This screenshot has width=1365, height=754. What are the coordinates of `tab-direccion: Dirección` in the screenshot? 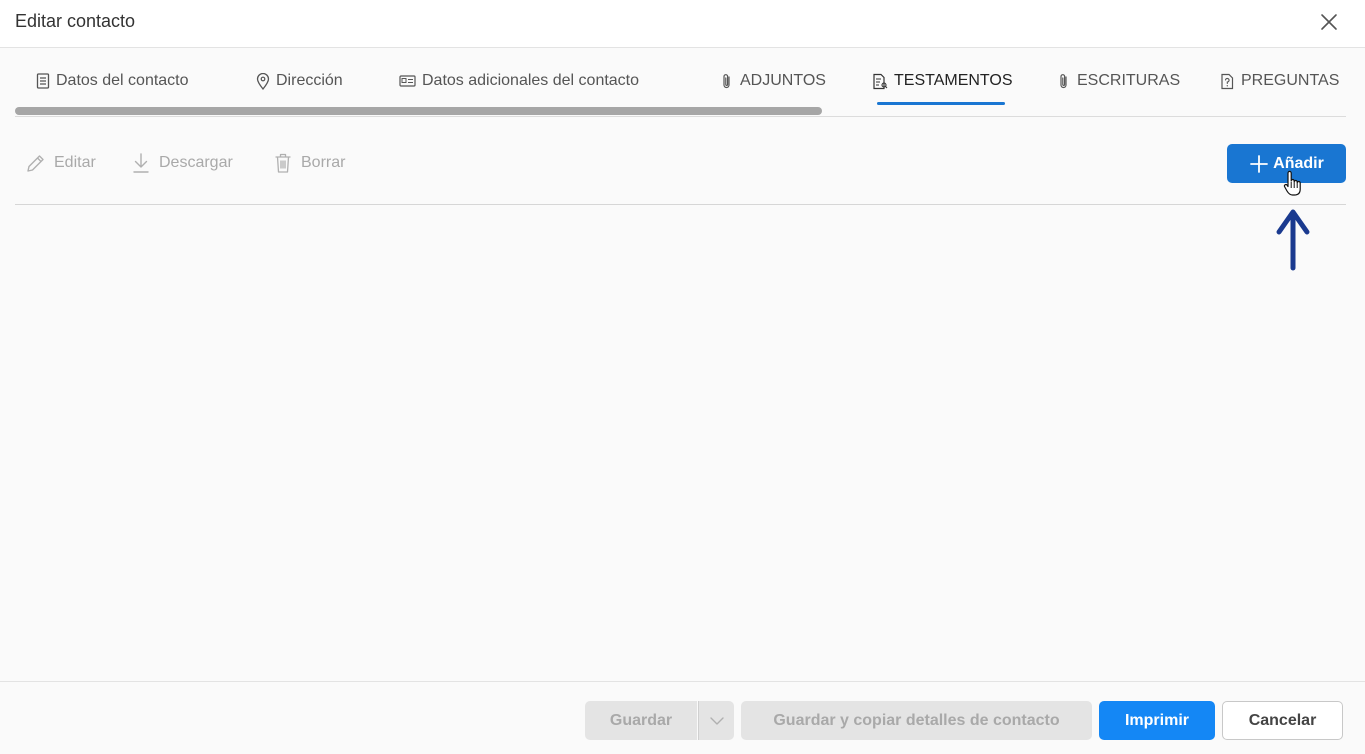 It's located at (299, 81).